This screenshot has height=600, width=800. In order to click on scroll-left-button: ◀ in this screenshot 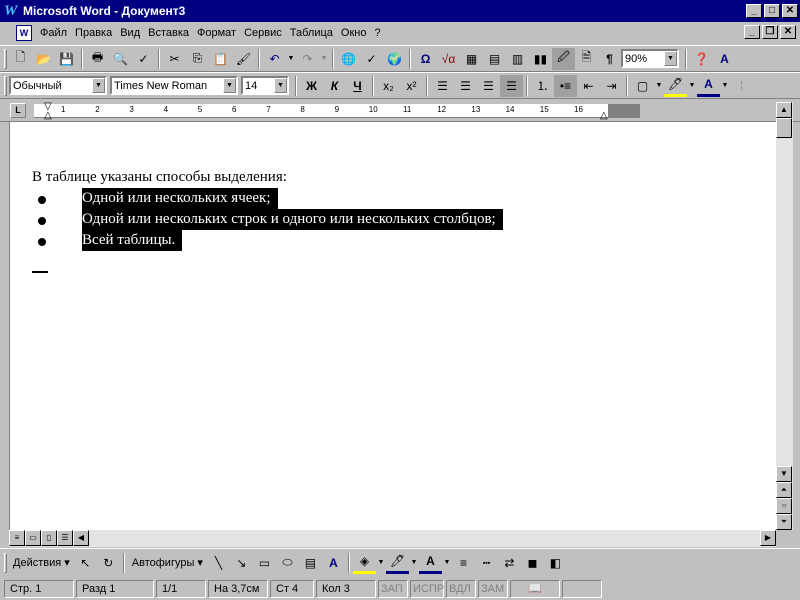, I will do `click(81, 538)`.